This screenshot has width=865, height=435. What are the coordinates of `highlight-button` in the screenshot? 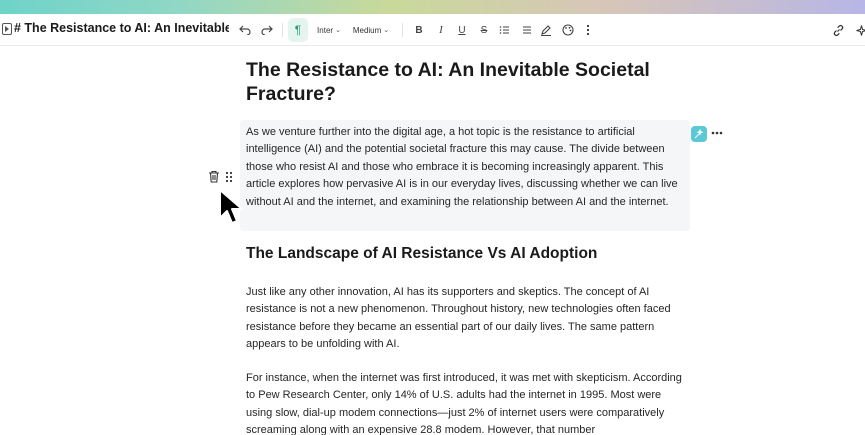 It's located at (546, 30).